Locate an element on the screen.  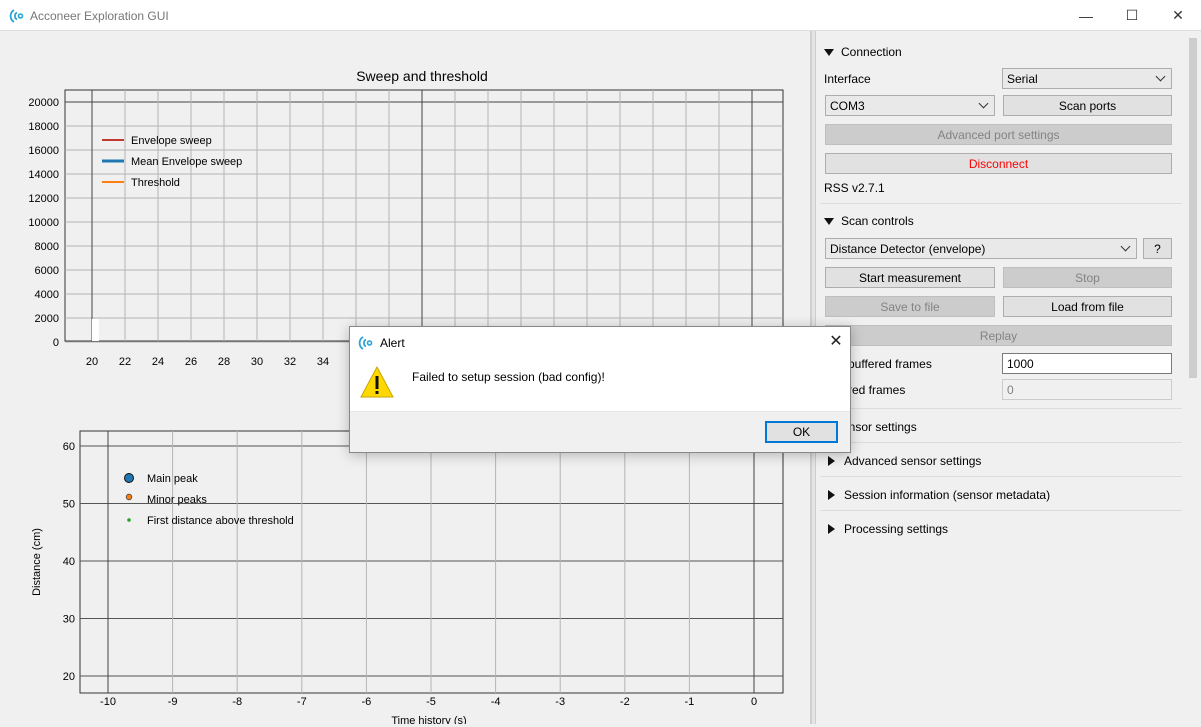
dialog-footer: OK is located at coordinates (600, 431).